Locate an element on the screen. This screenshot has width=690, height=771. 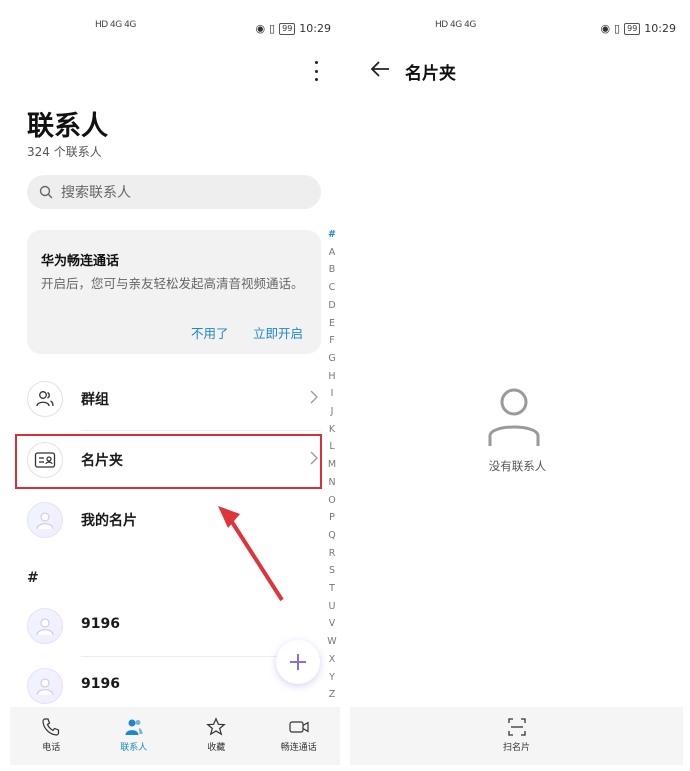
battery-icon: 99 is located at coordinates (632, 28).